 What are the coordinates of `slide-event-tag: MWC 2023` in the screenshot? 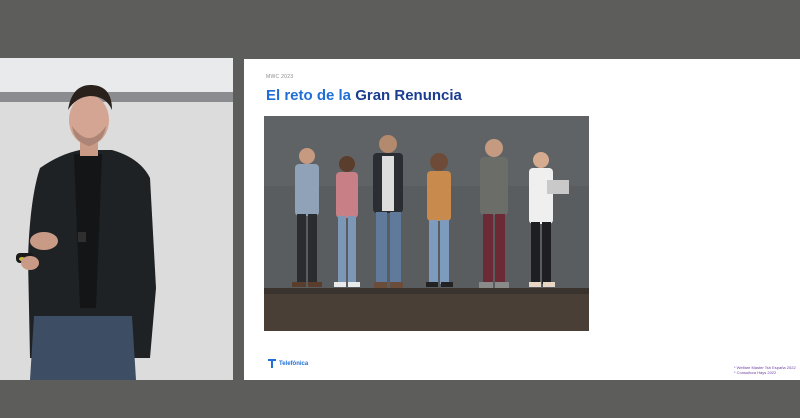 It's located at (280, 77).